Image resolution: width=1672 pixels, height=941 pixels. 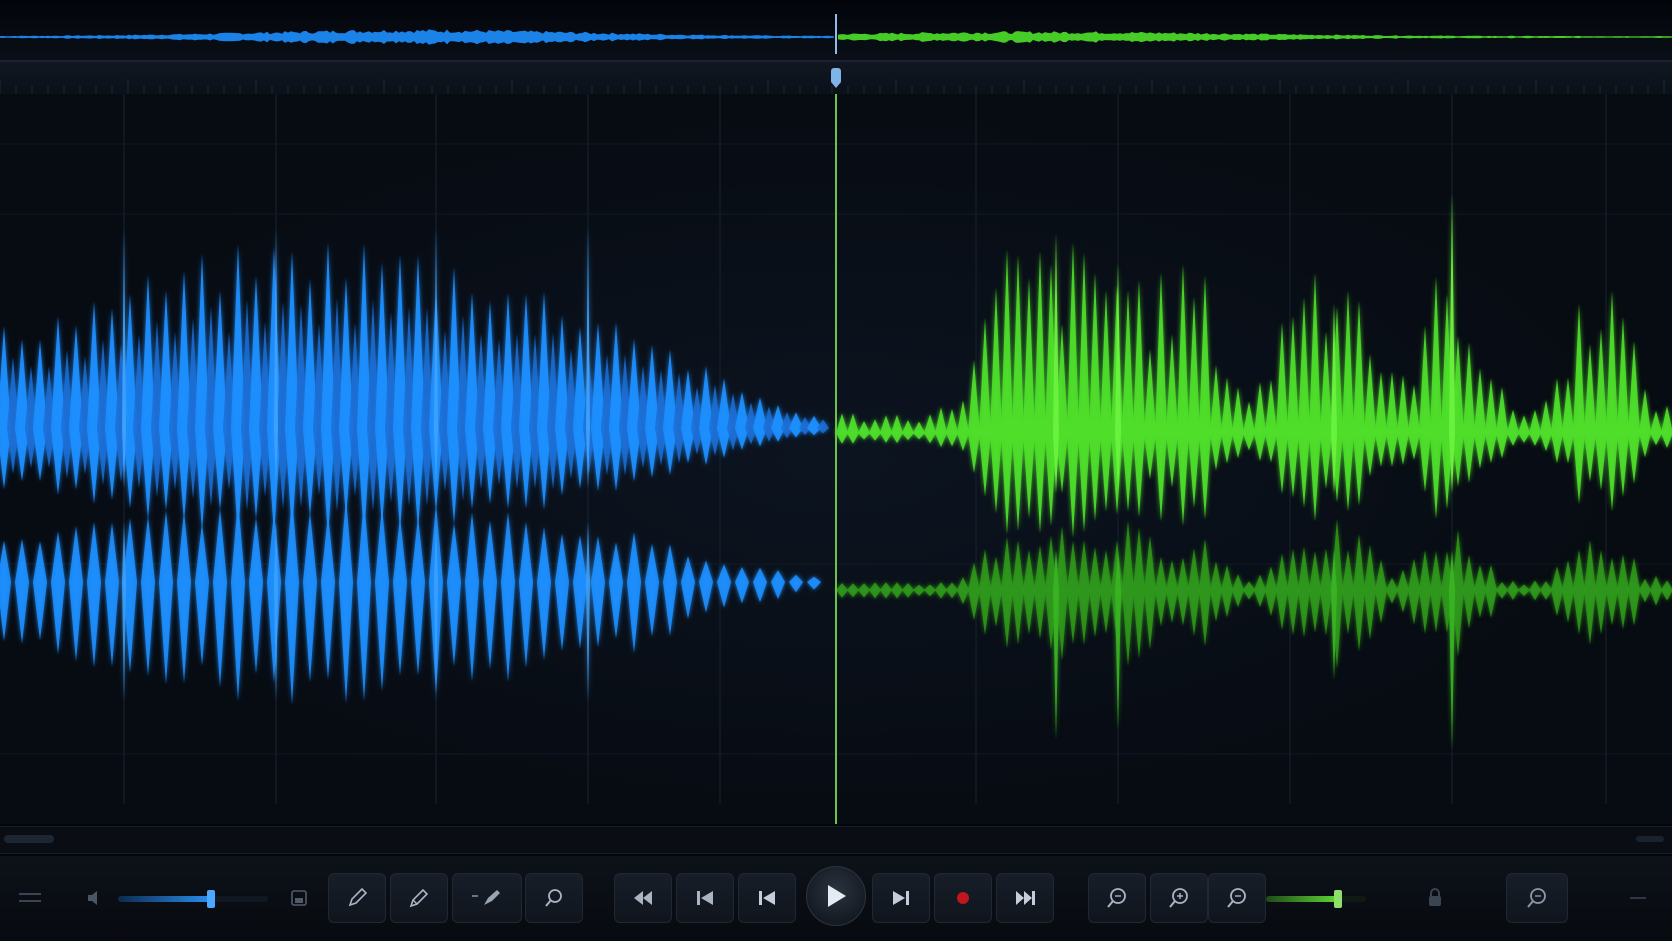 I want to click on lock-button, so click(x=1435, y=898).